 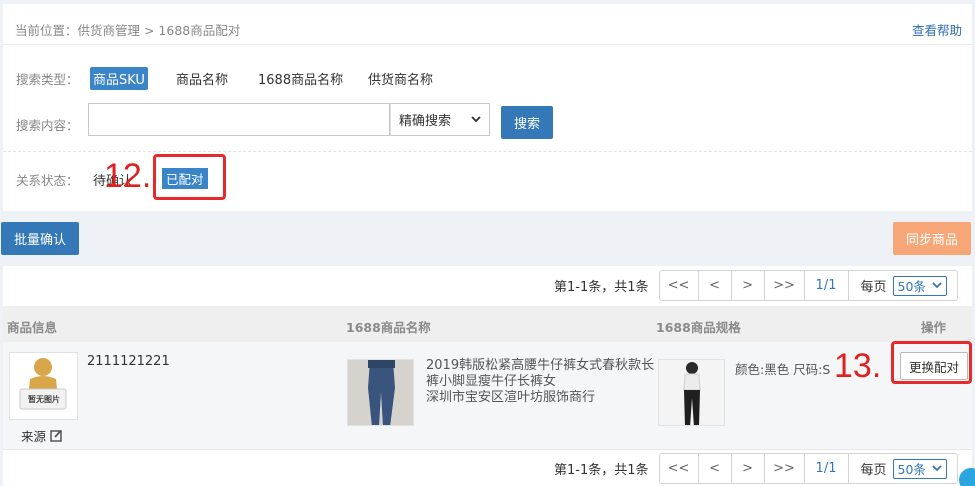 I want to click on col-1688-name: 1688商品名称, so click(x=388, y=327).